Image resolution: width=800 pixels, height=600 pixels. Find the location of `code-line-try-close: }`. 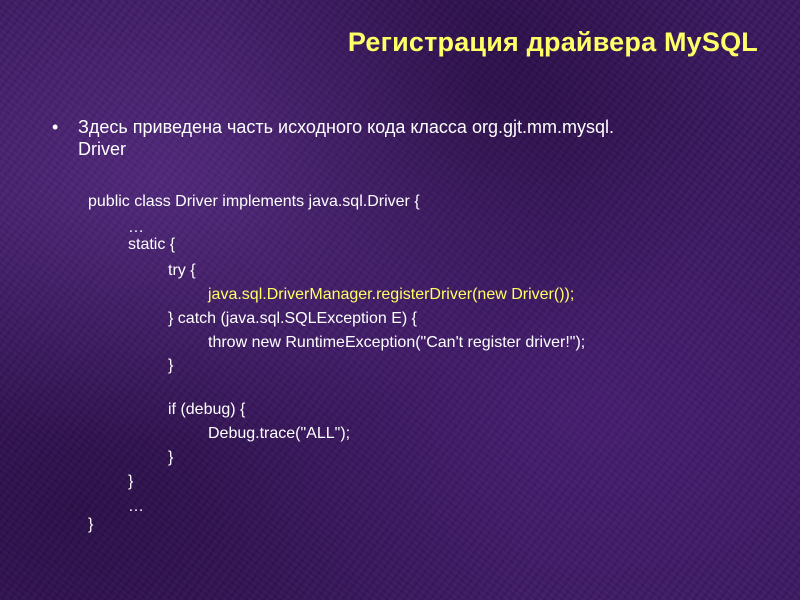

code-line-try-close: } is located at coordinates (171, 365).